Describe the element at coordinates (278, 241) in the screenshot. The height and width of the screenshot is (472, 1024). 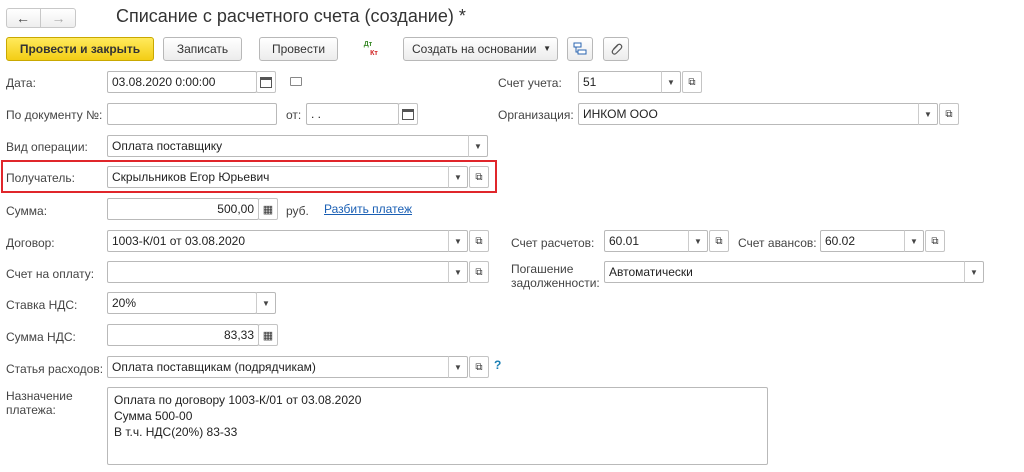
I see `contract-field: 1003-К/01 от 03.08.2020` at that location.